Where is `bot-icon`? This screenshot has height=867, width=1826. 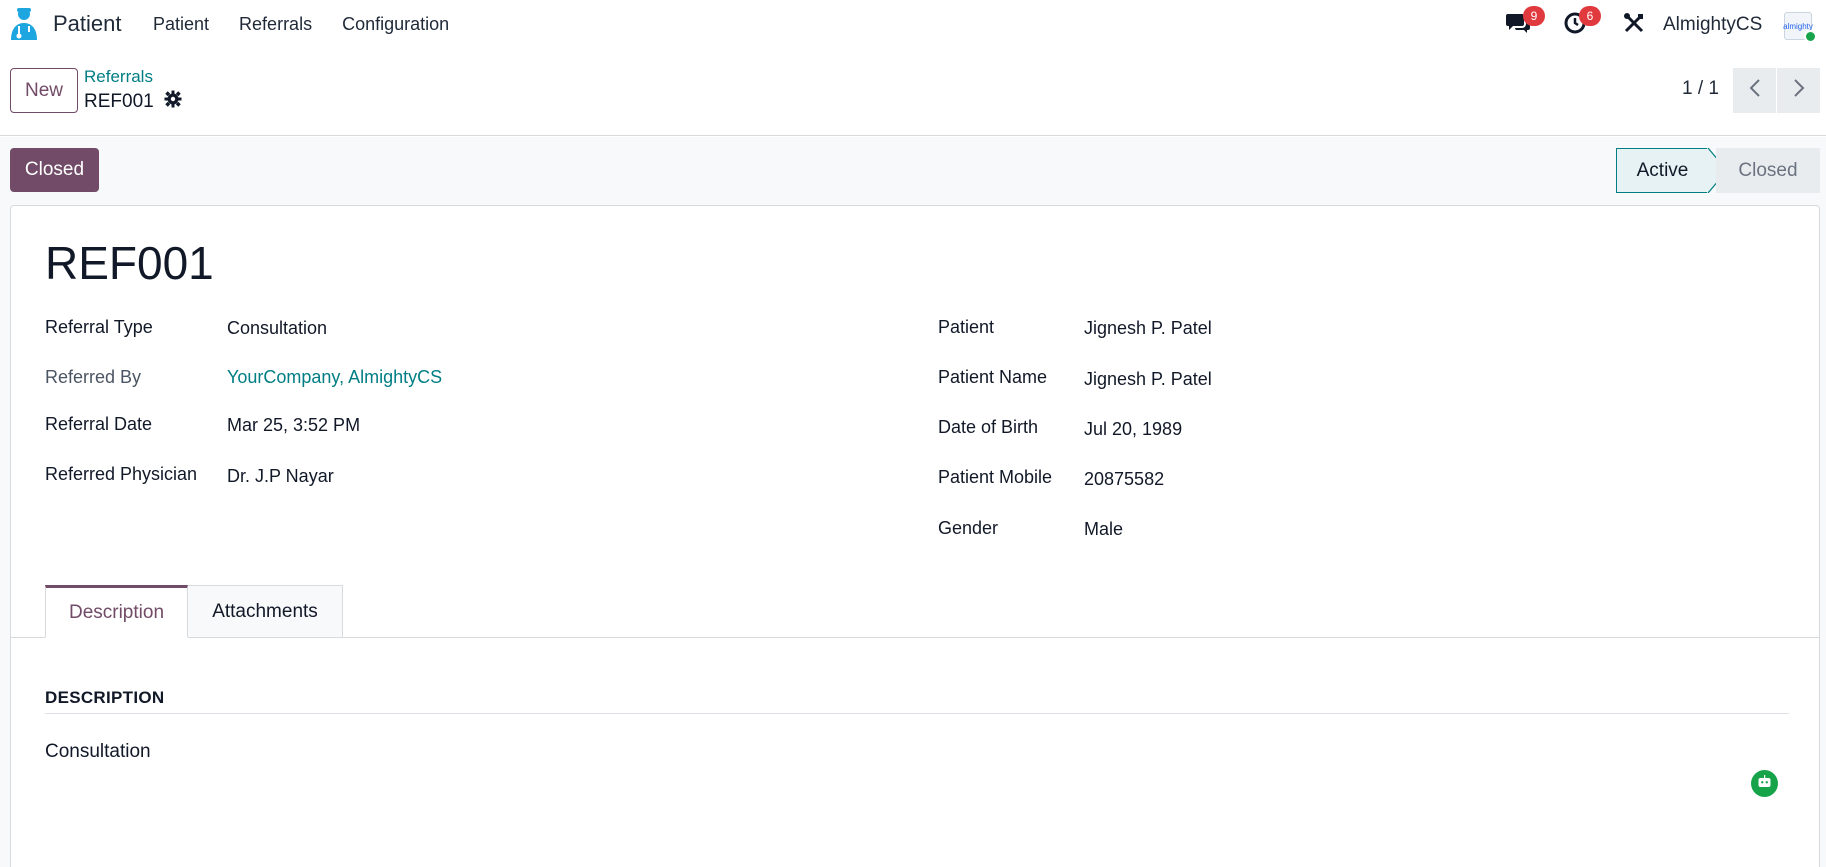 bot-icon is located at coordinates (1764, 783).